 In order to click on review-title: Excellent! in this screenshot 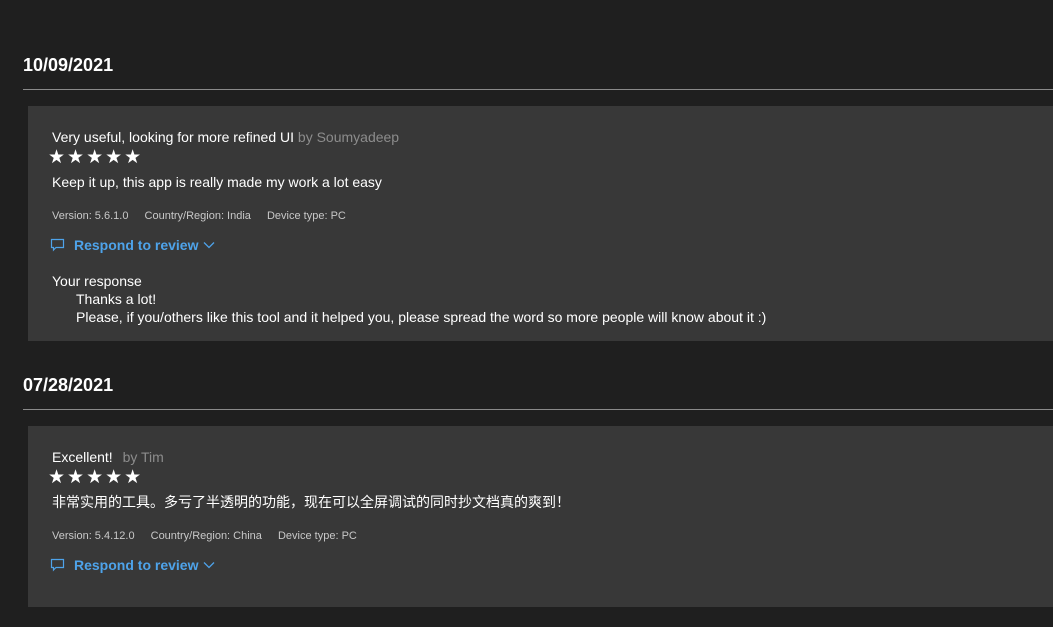, I will do `click(82, 457)`.